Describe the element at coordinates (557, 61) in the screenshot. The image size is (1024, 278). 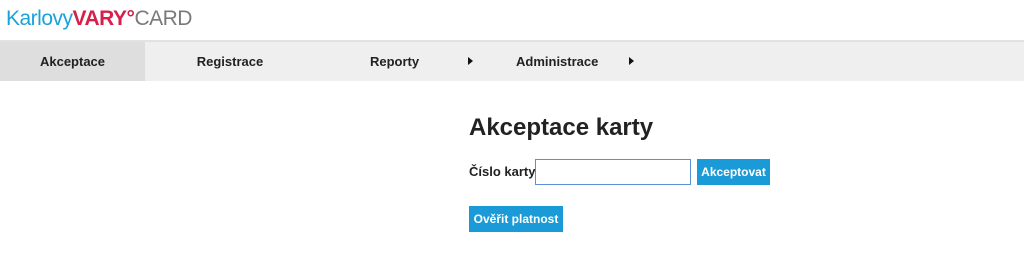
I see `nav-item-label: Administrace` at that location.